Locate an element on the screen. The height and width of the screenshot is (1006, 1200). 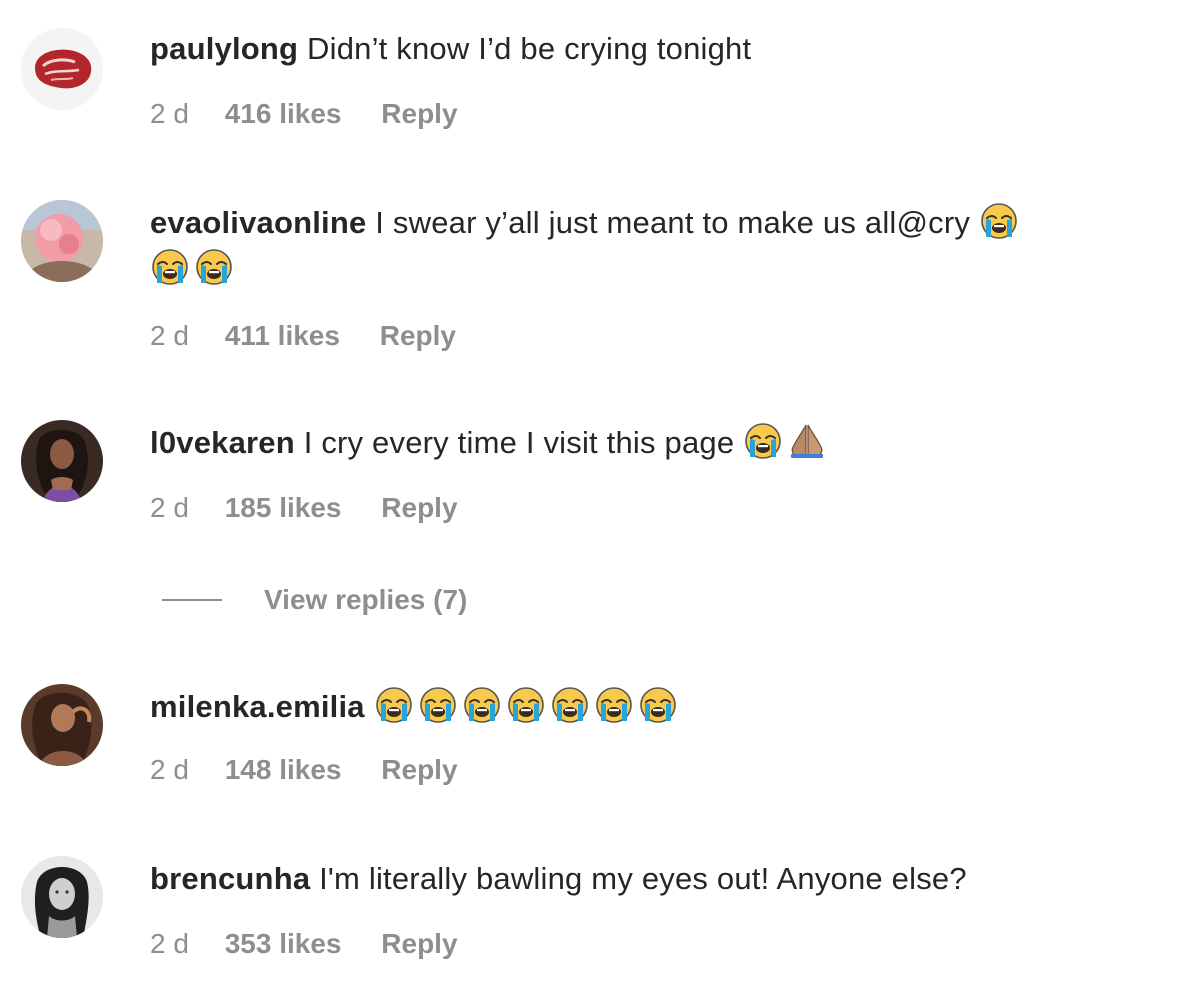
comment-likes: 411 likes is located at coordinates (282, 336).